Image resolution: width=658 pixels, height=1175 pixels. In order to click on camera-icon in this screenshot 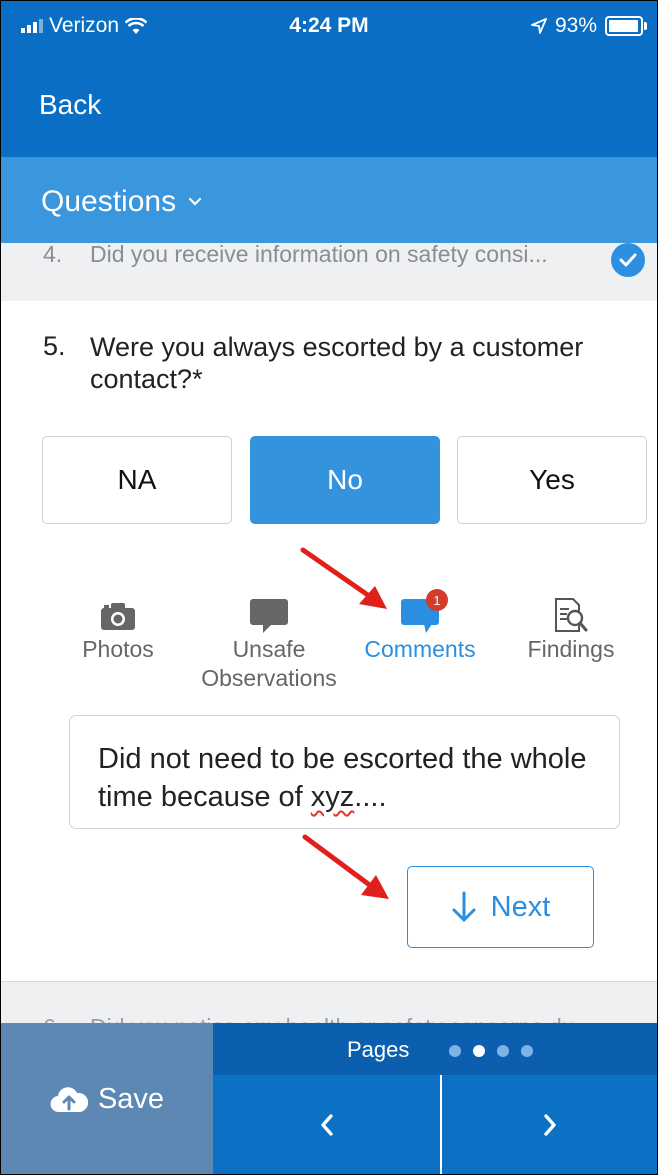, I will do `click(118, 616)`.